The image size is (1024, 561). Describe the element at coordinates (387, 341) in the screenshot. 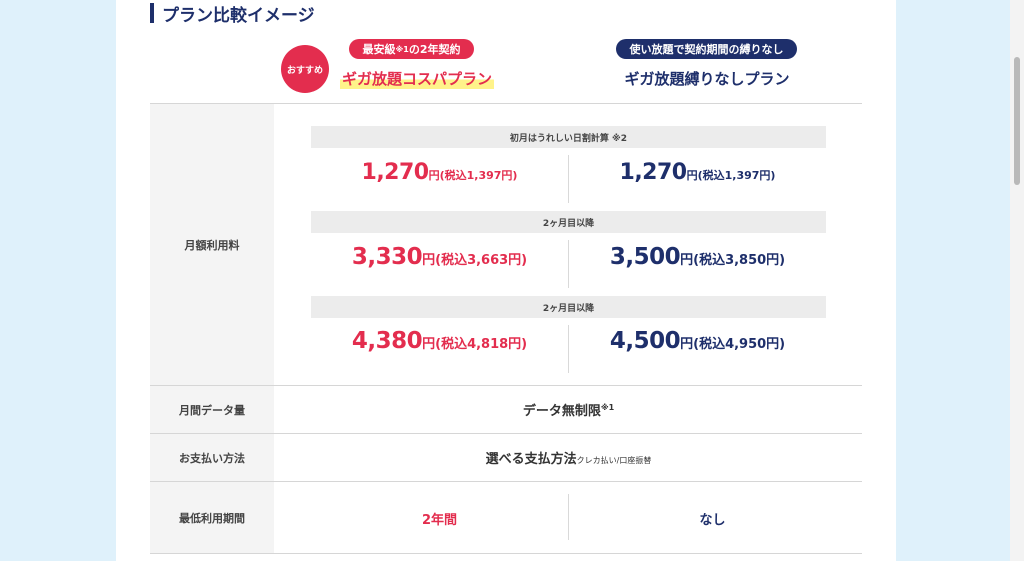

I see `price-number: 4,380` at that location.